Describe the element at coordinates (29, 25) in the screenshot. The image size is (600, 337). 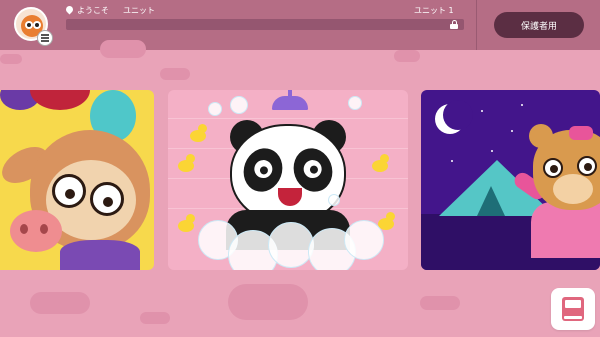
I see `owl-eye-left` at that location.